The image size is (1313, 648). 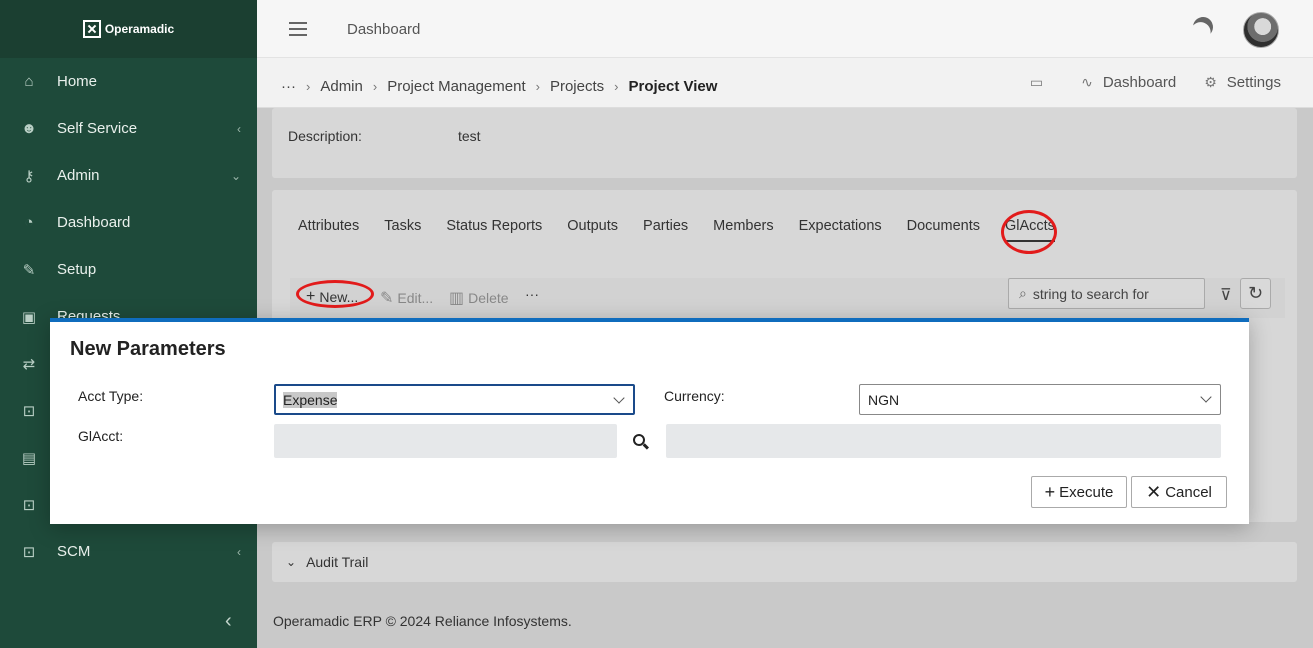 What do you see at coordinates (97, 128) in the screenshot?
I see `sidebar-item-label: Self Service` at bounding box center [97, 128].